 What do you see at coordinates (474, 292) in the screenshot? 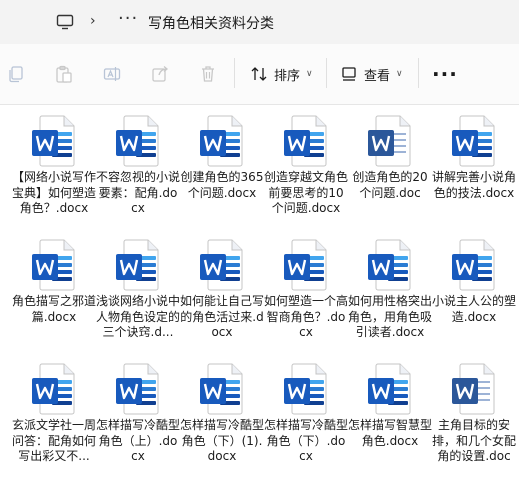
I see `file-item: 小说主人公的塑造.docx` at bounding box center [474, 292].